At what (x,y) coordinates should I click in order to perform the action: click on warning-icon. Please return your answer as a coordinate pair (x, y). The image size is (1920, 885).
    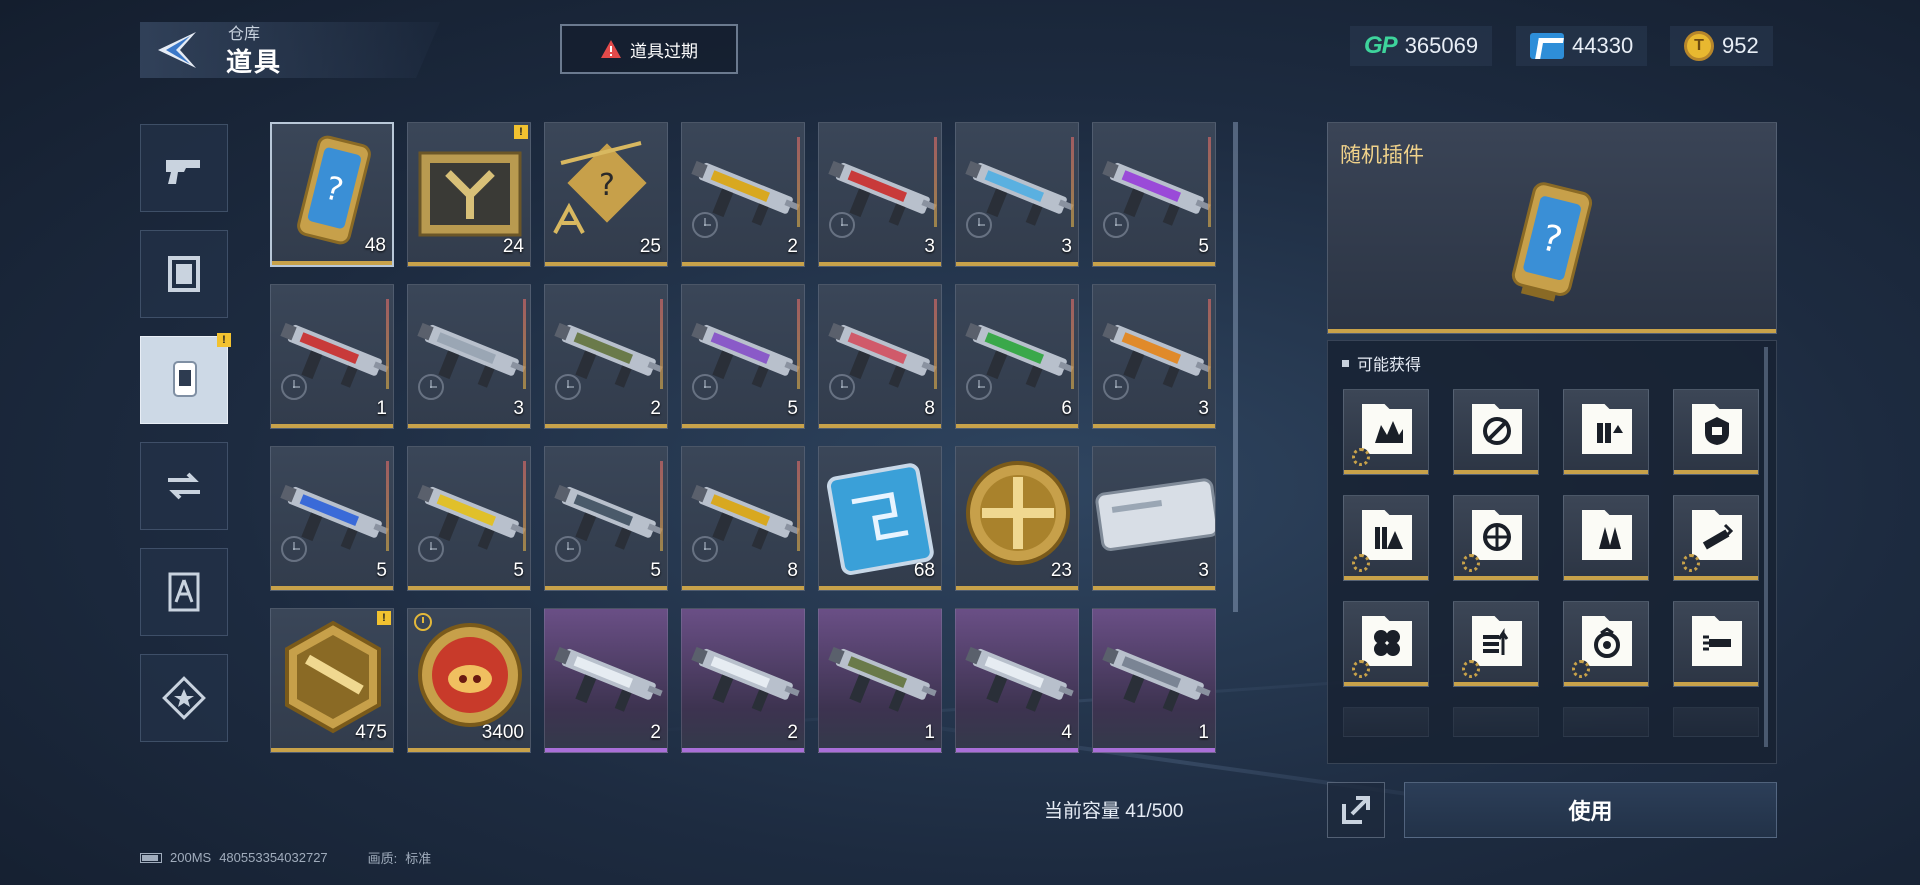
    Looking at the image, I should click on (611, 49).